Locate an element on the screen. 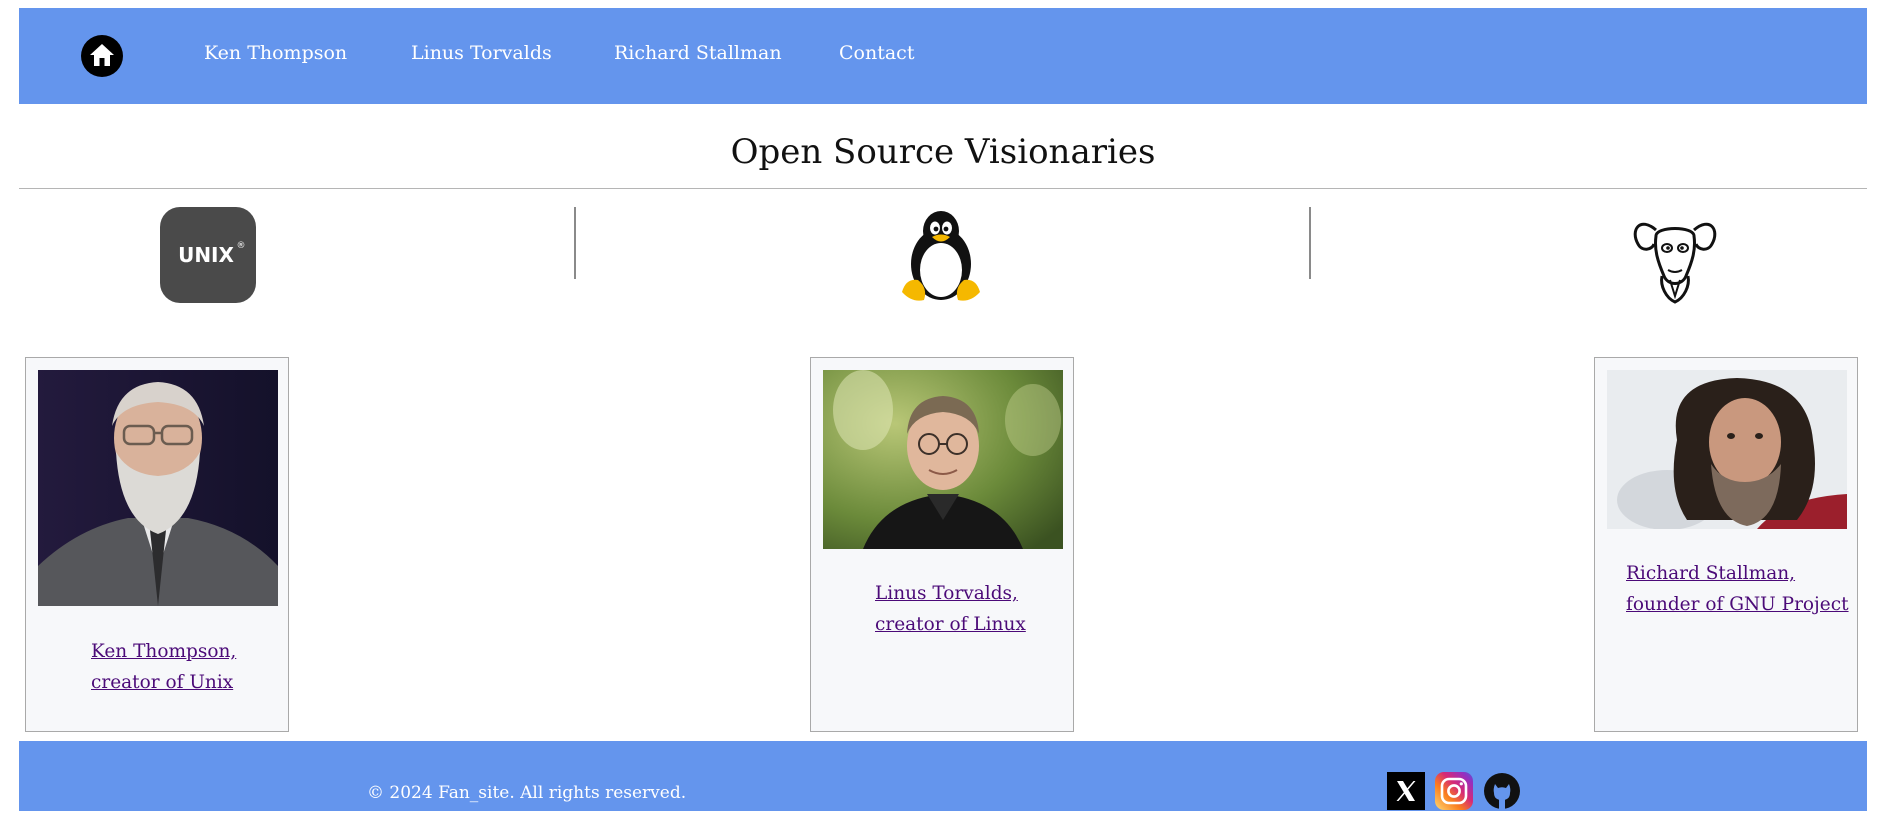 The image size is (1894, 814). ken-thompson-link: Ken Thompson, creator of Unix is located at coordinates (163, 667).